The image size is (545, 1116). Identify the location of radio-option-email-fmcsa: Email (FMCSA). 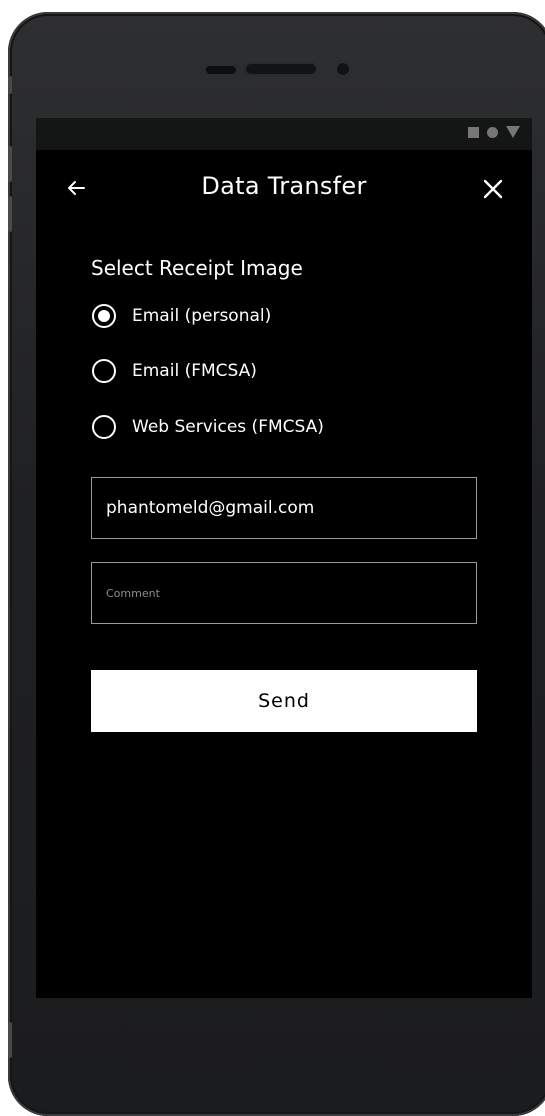
(174, 371).